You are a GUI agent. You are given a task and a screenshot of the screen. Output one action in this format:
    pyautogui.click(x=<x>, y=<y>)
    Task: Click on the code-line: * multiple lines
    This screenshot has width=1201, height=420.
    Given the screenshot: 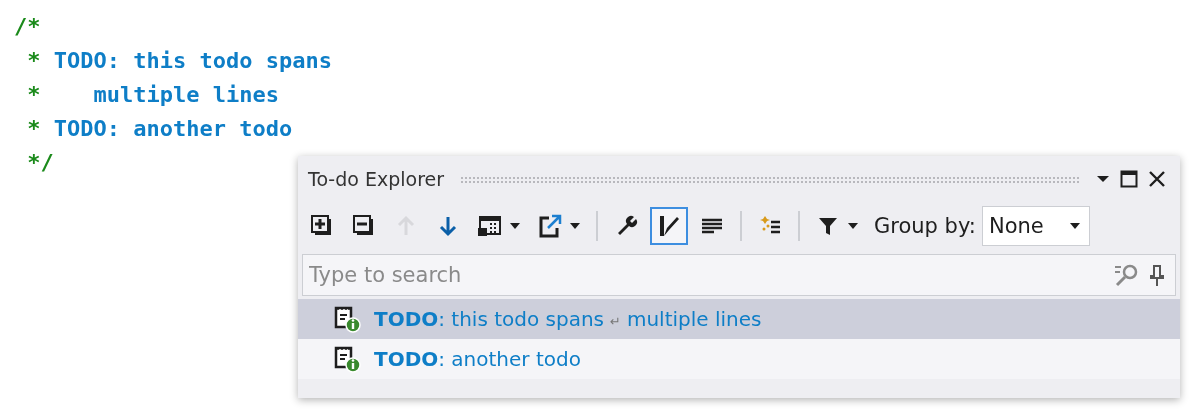 What is the action you would take?
    pyautogui.click(x=152, y=95)
    